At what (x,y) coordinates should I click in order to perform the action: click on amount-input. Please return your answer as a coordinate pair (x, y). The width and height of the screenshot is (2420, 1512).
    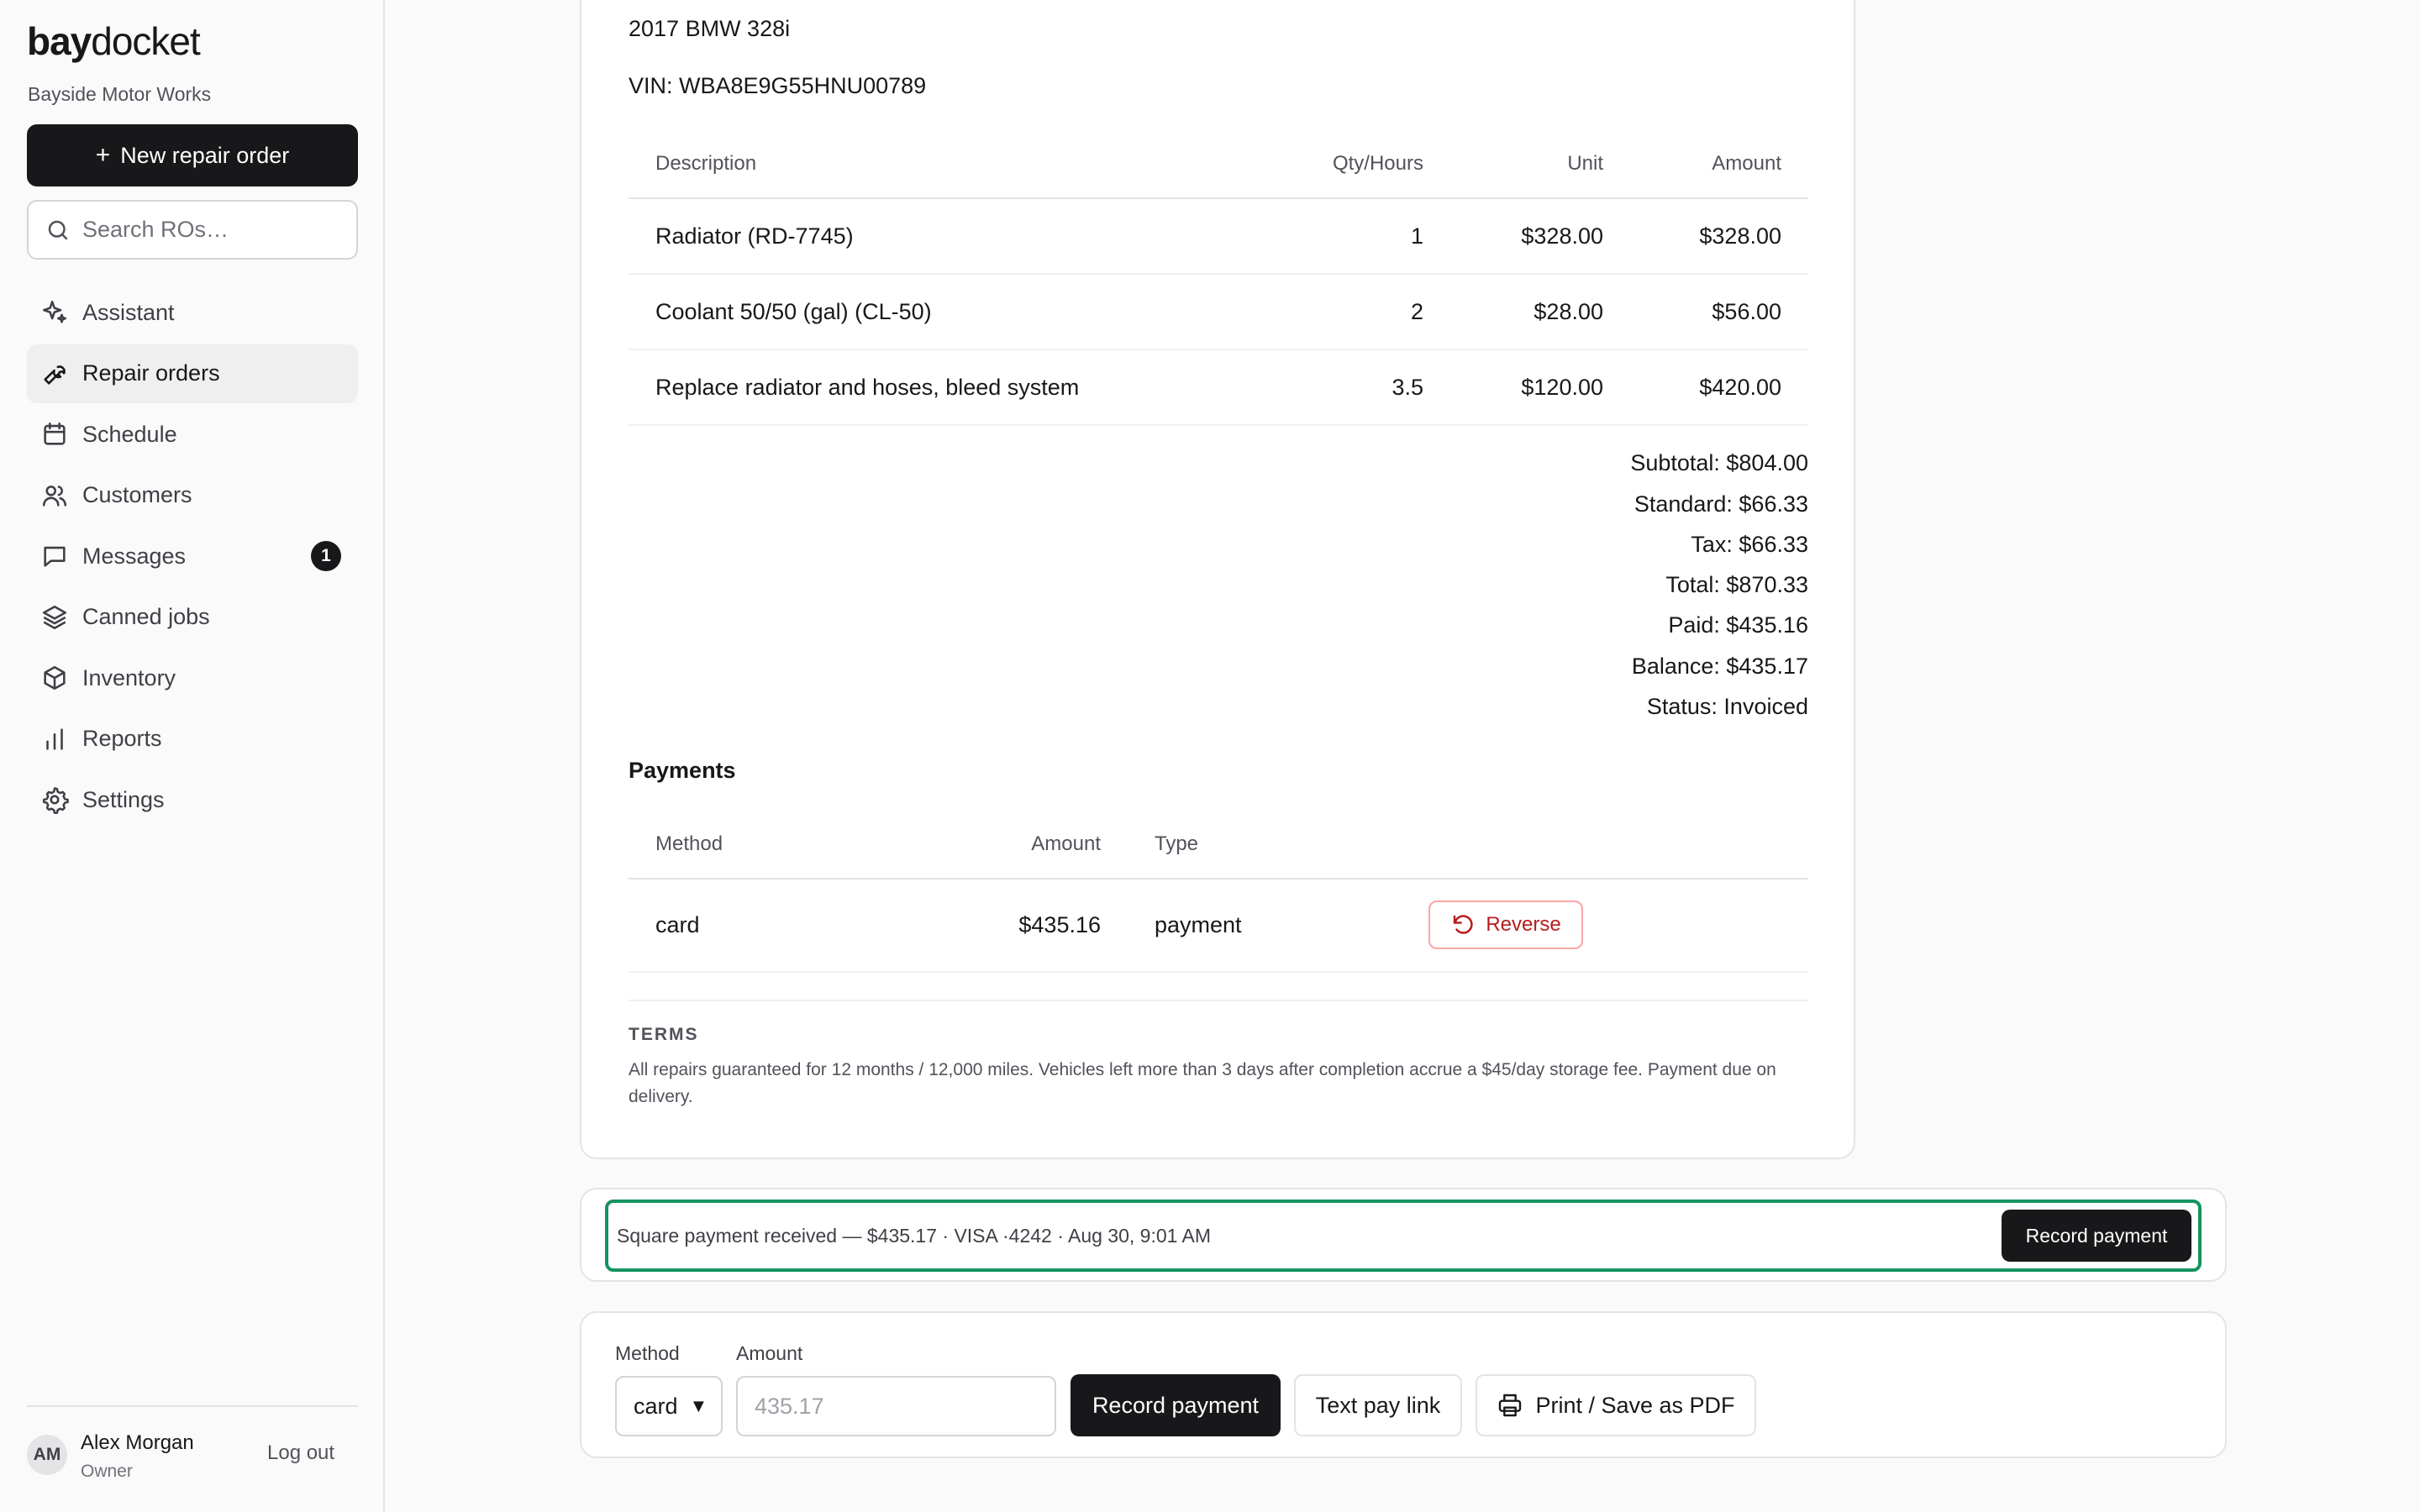
    Looking at the image, I should click on (896, 1406).